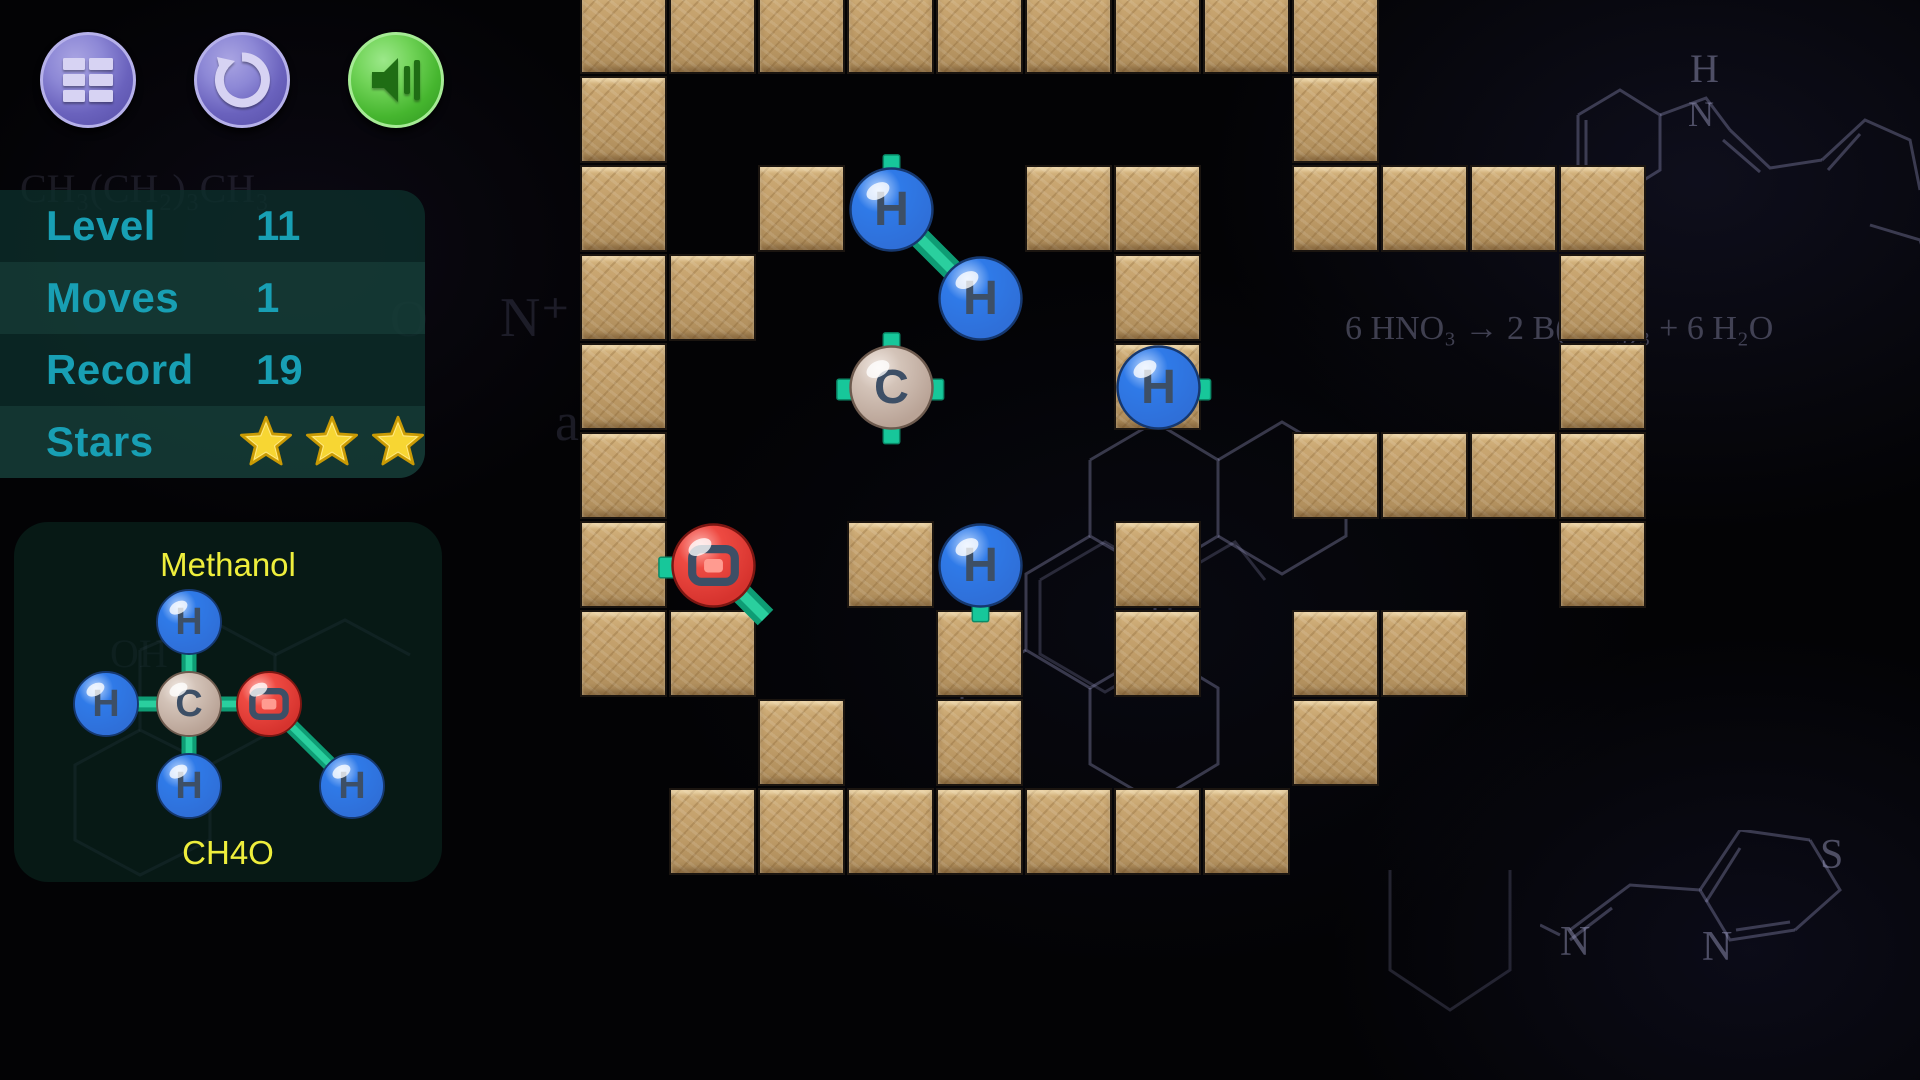 This screenshot has height=1080, width=1920. What do you see at coordinates (120, 369) in the screenshot?
I see `stat-label-record: Record` at bounding box center [120, 369].